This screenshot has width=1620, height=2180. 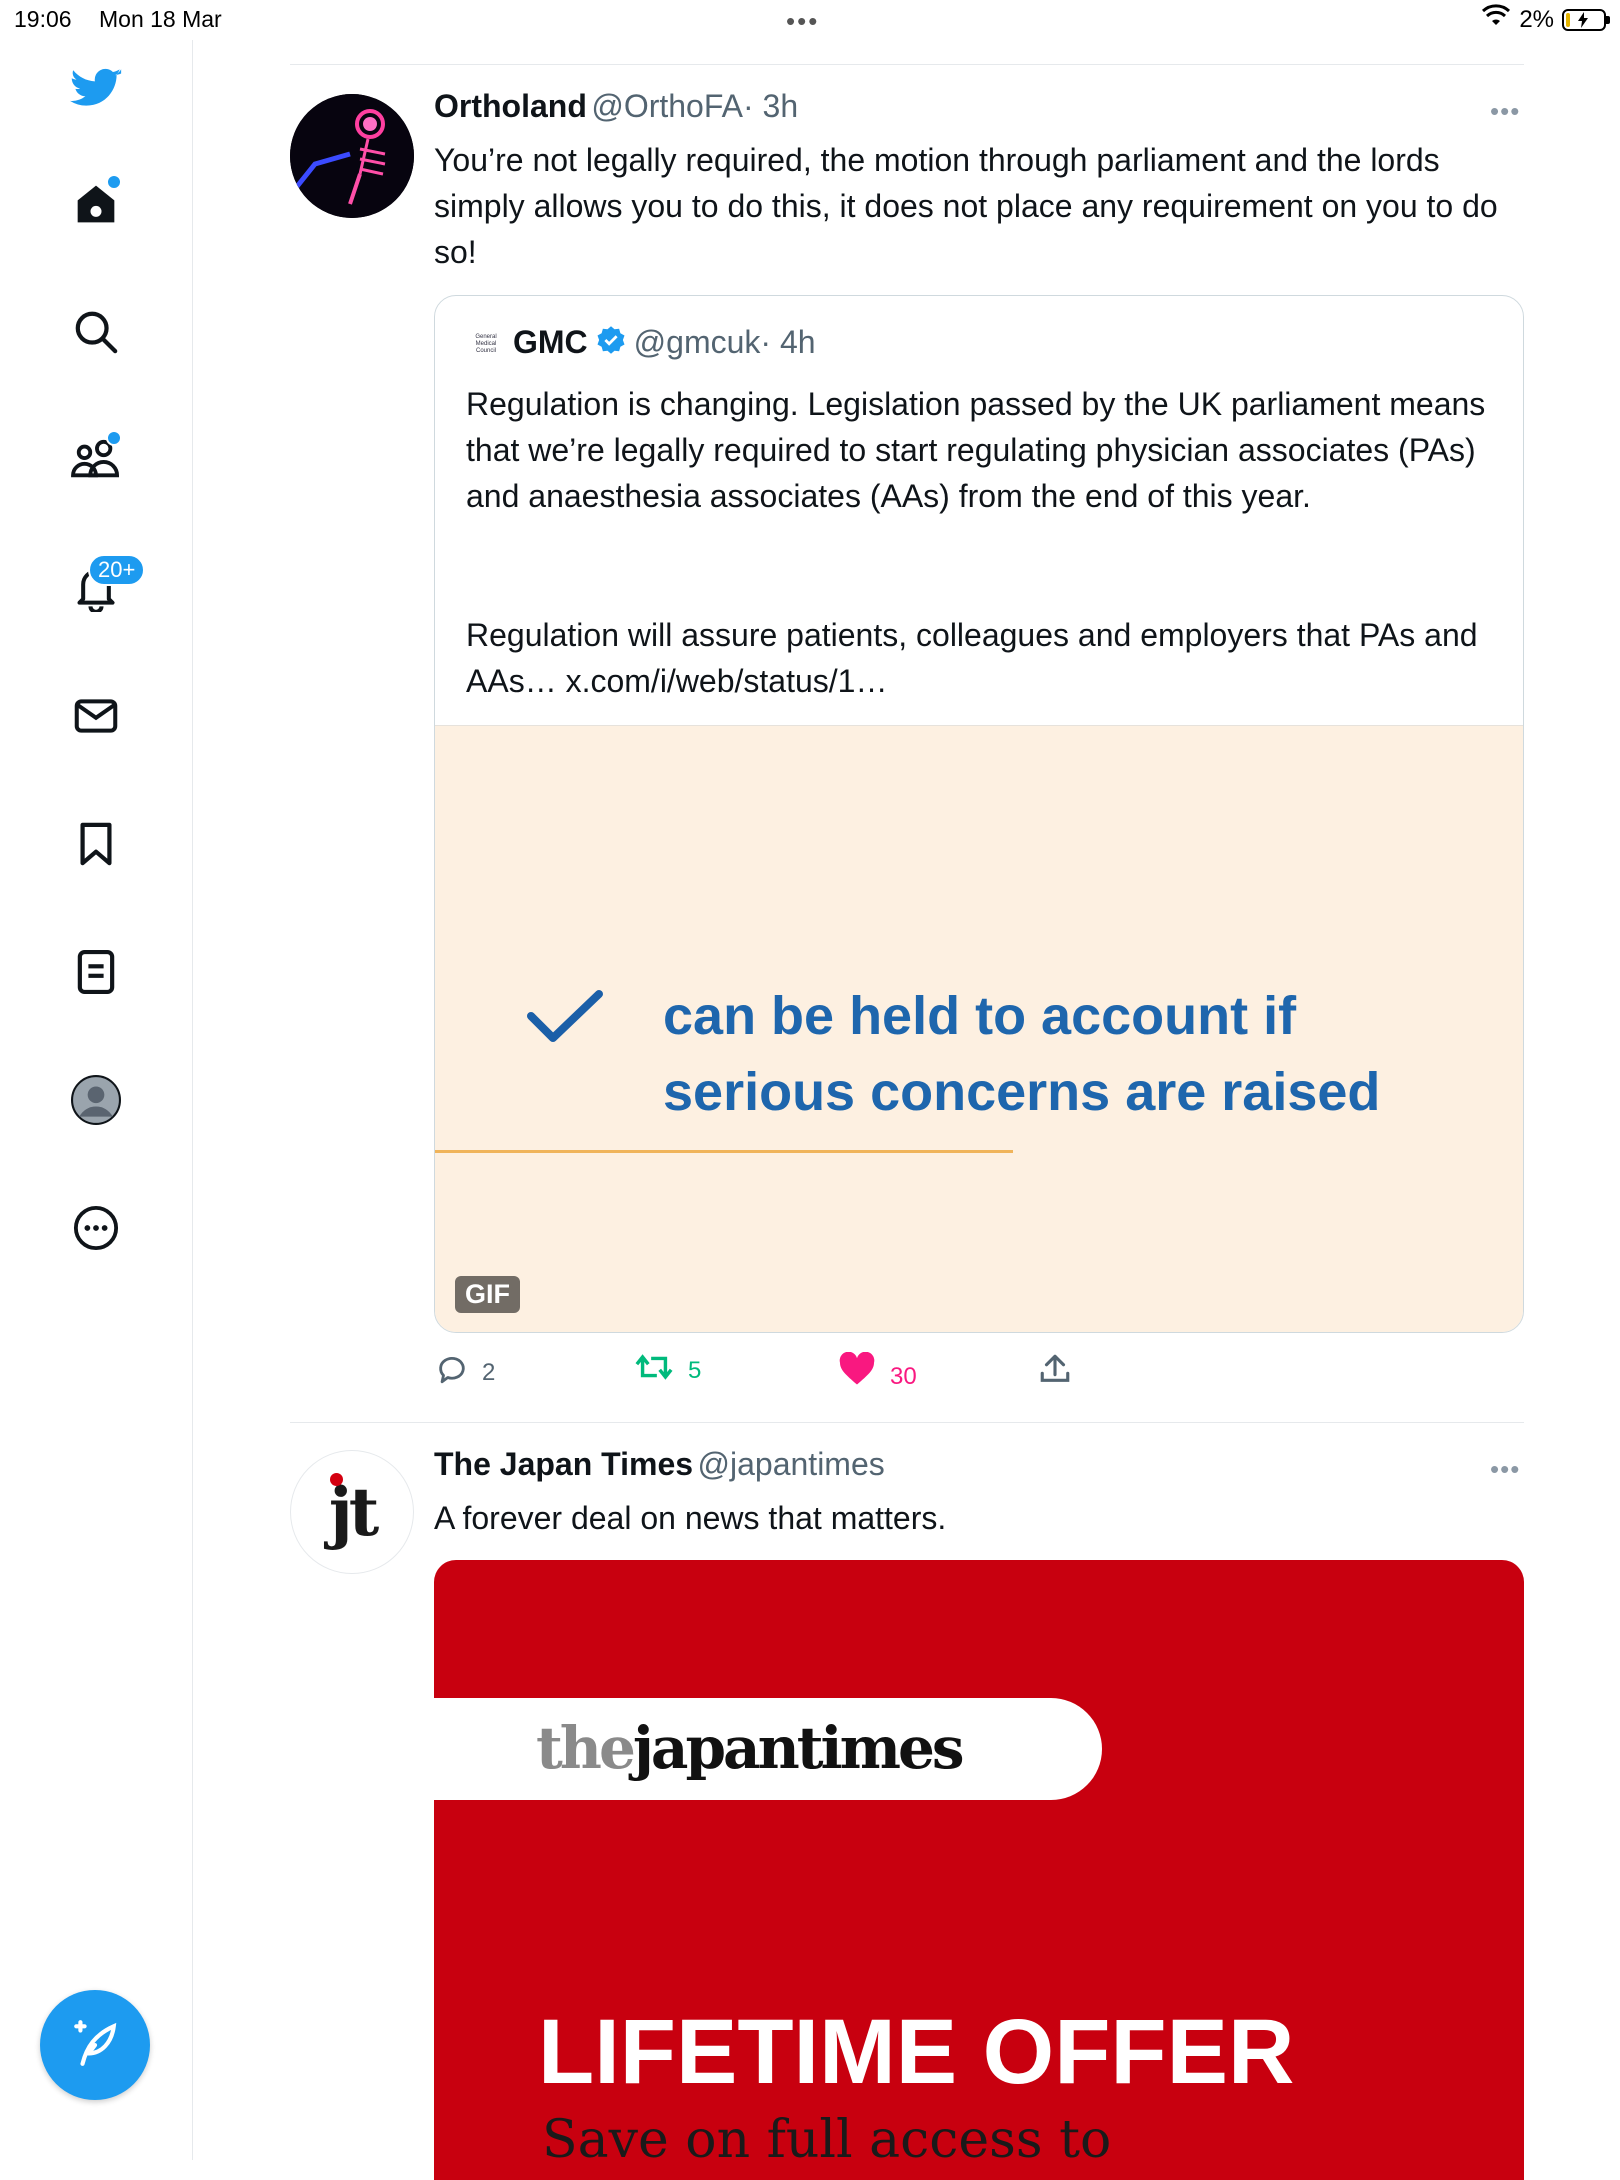 What do you see at coordinates (654, 1370) in the screenshot?
I see `retweet-icon` at bounding box center [654, 1370].